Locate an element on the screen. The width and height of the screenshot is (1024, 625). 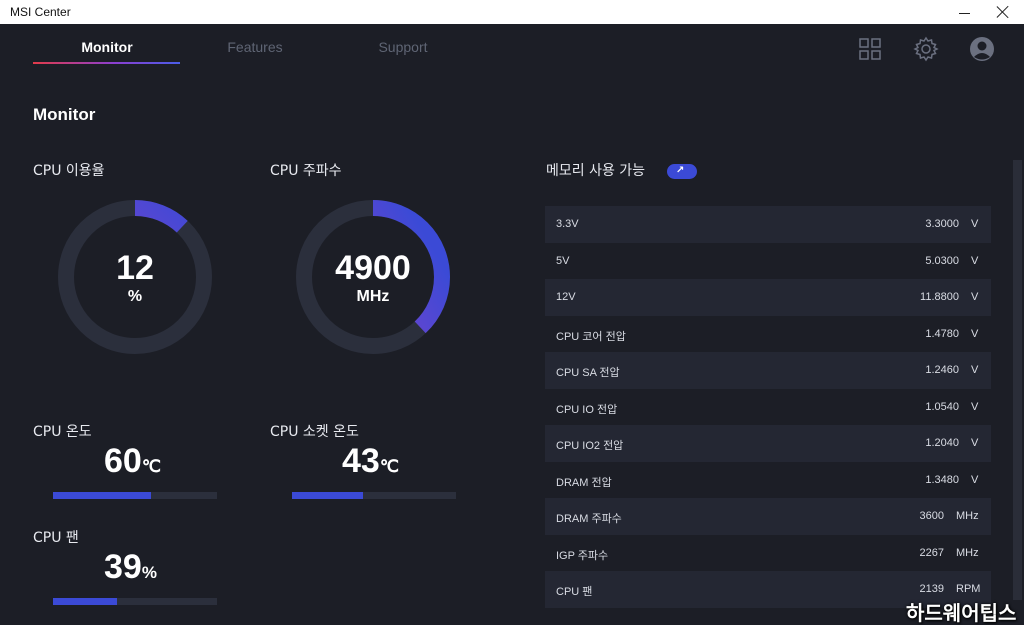
row-value: 1.4780 is located at coordinates (942, 333).